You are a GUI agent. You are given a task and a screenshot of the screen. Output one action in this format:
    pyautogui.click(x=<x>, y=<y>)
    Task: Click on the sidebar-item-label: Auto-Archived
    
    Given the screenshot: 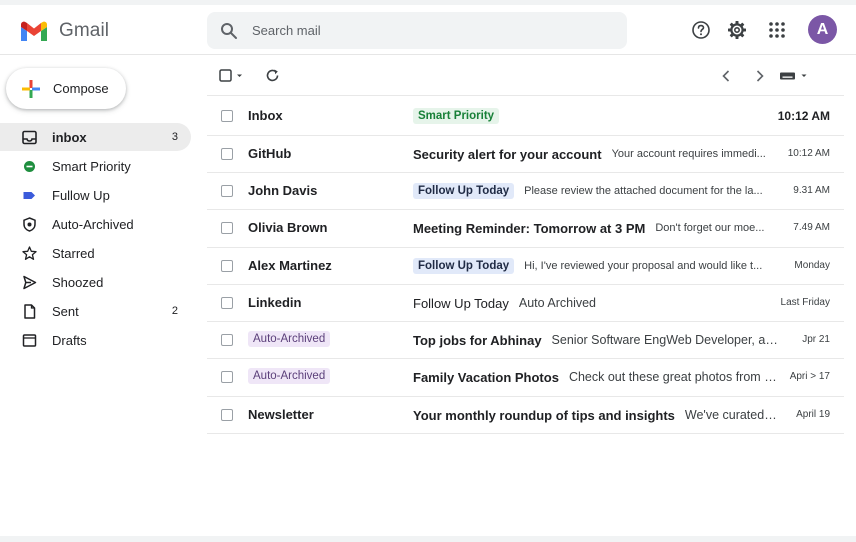 What is the action you would take?
    pyautogui.click(x=93, y=224)
    